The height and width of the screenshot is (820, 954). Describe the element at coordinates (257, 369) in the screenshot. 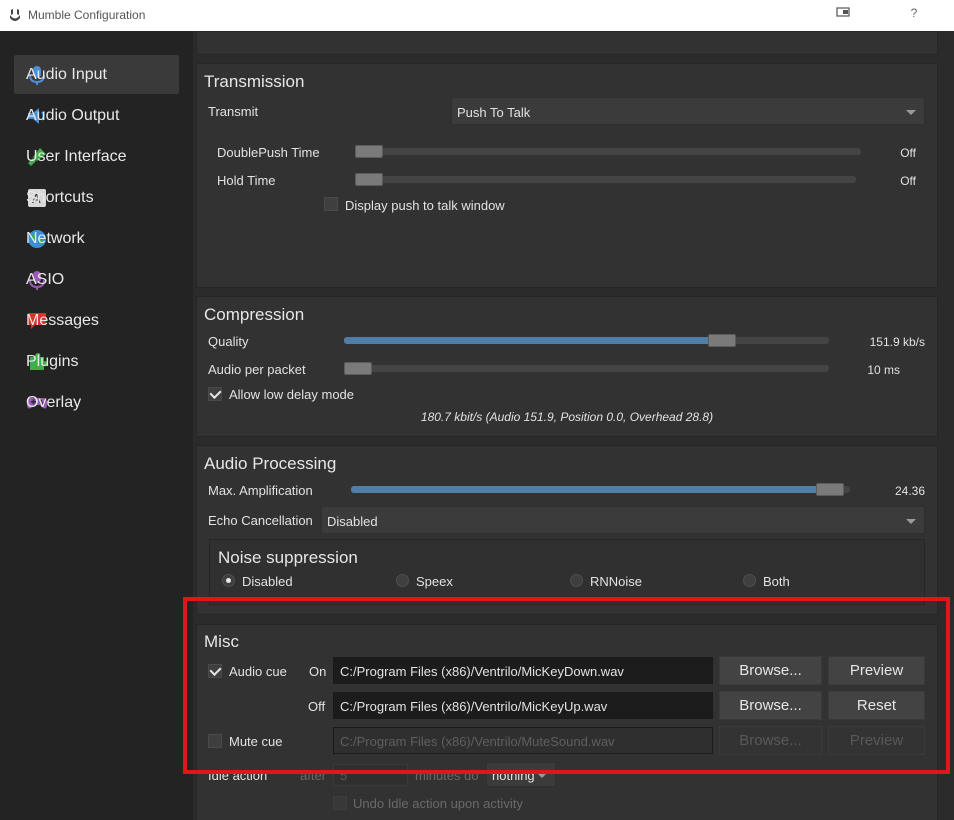

I see `audio-per-packet-label: Audio per packet` at that location.